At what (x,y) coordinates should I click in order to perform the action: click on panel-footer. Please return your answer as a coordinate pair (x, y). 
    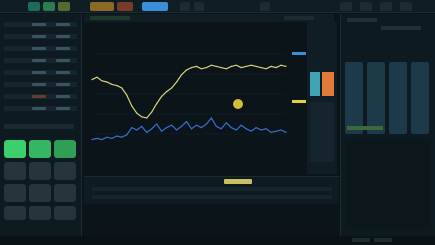
    Looking at the image, I should click on (388, 184).